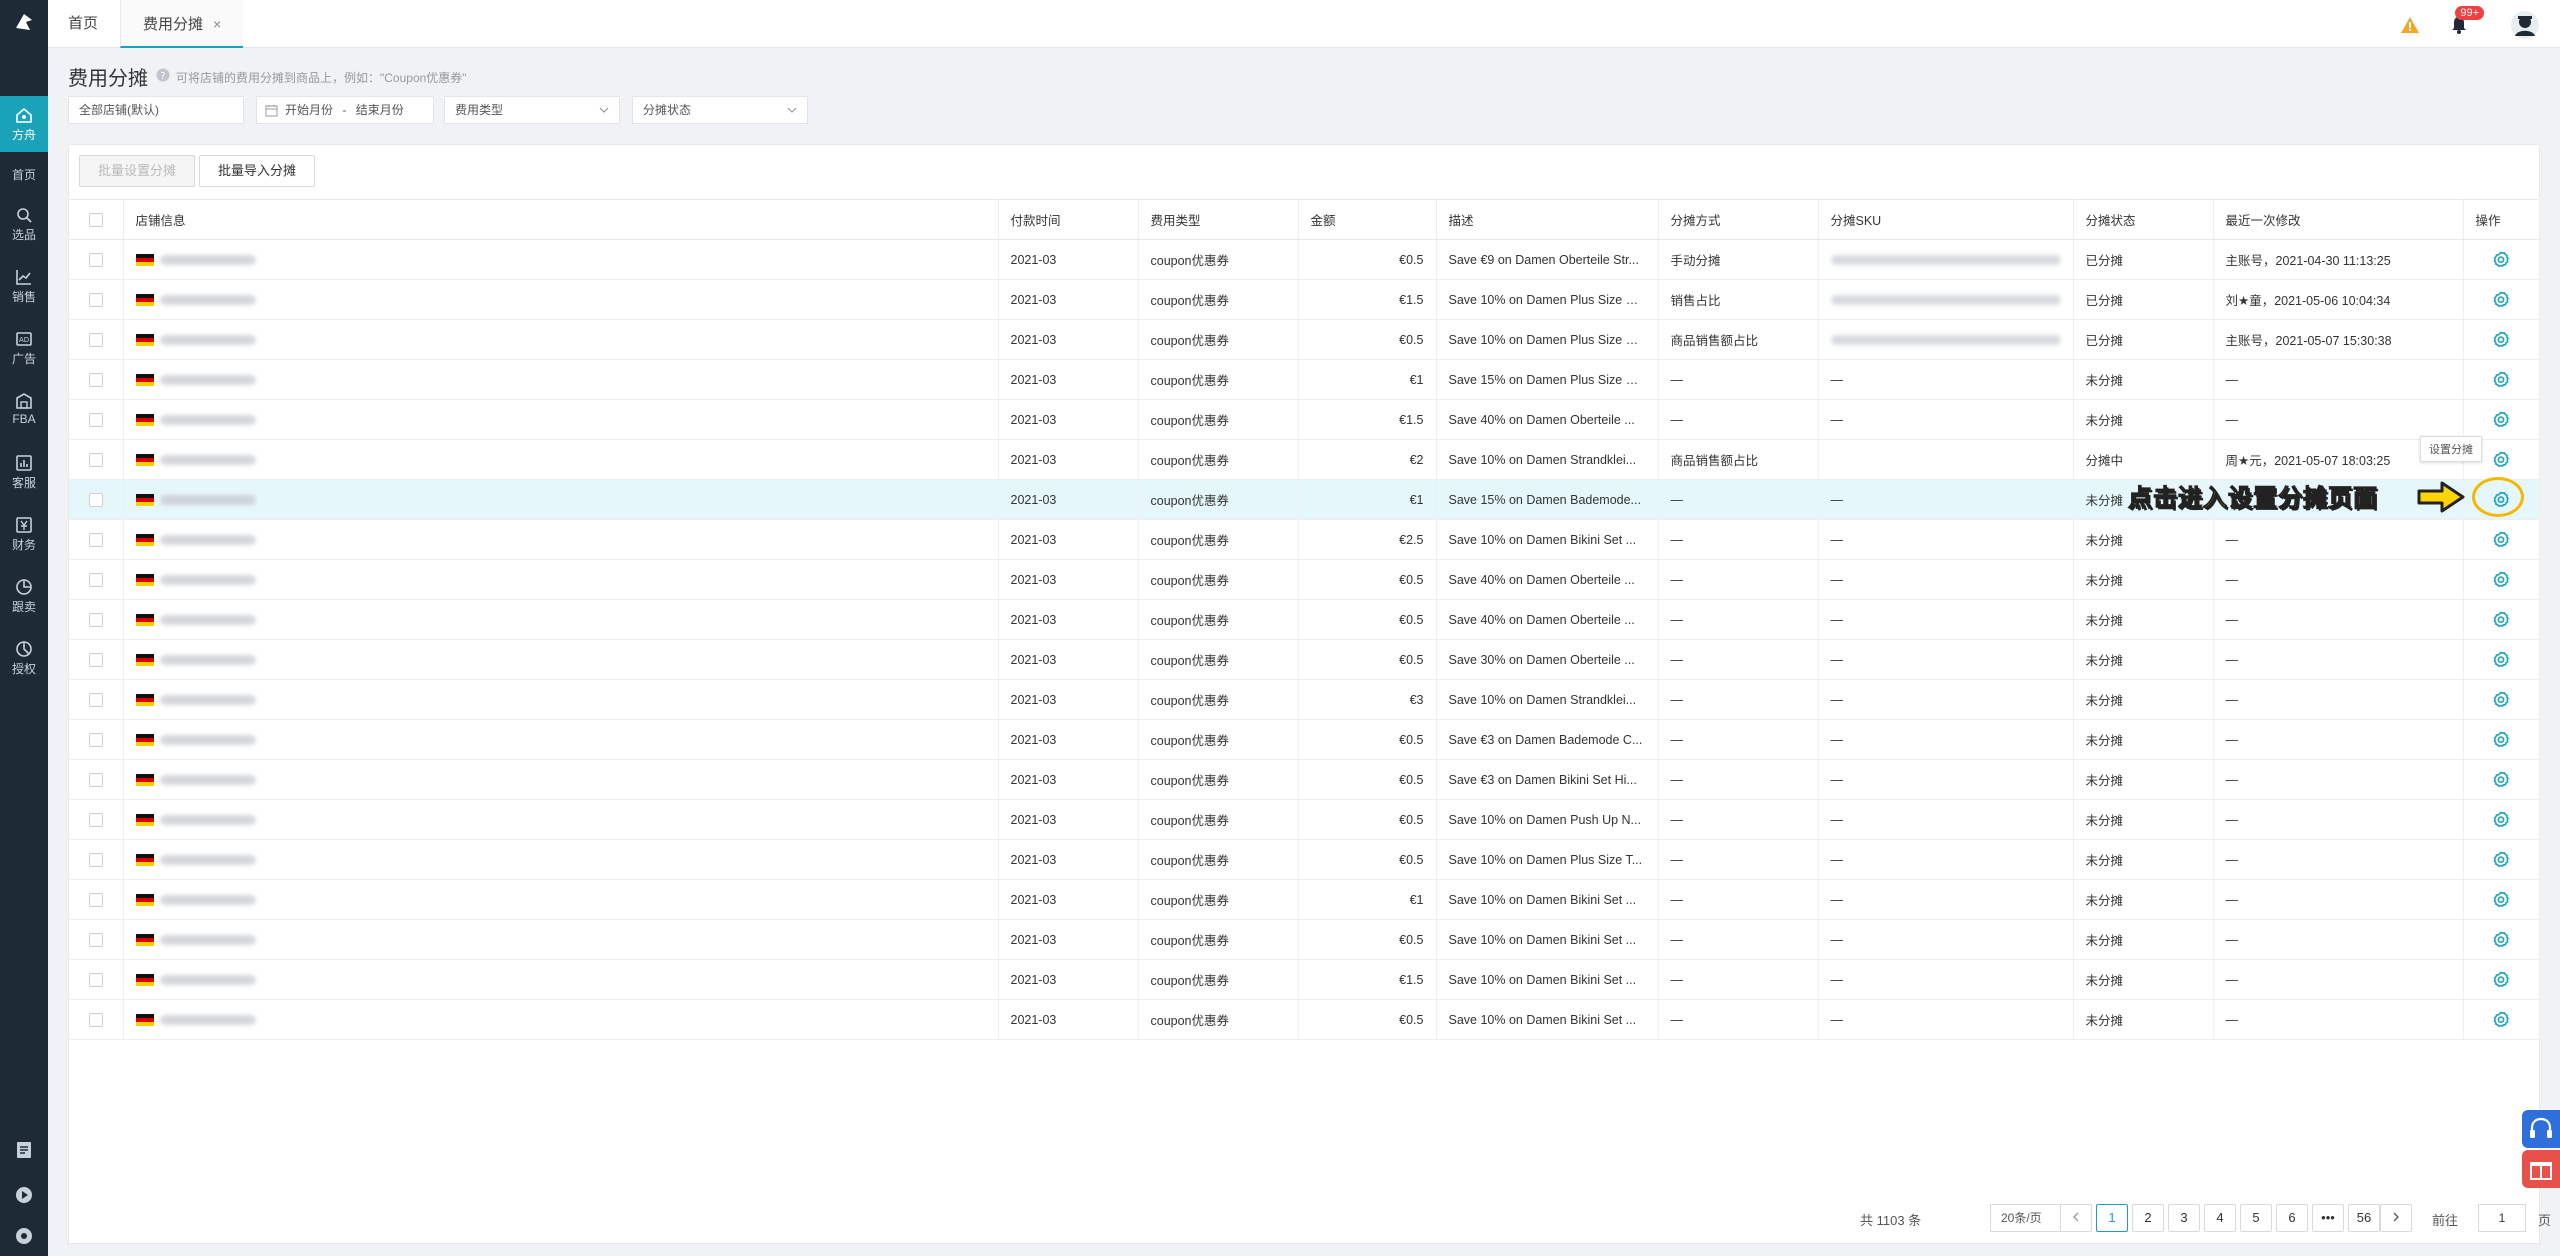  I want to click on select-all-checkbox, so click(96, 219).